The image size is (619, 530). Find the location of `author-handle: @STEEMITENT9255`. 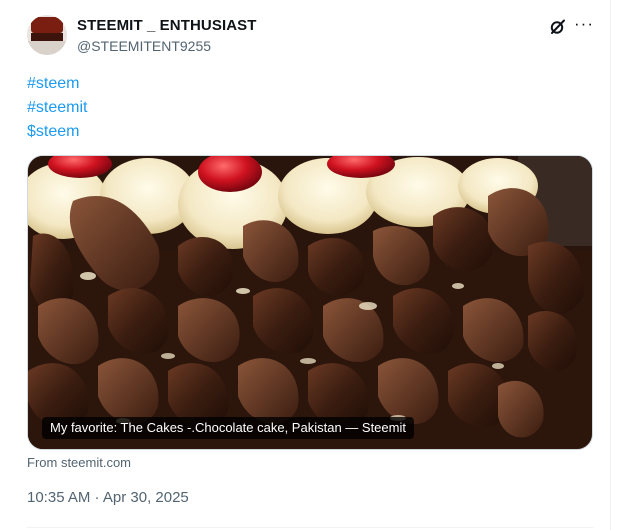

author-handle: @STEEMITENT9255 is located at coordinates (144, 46).